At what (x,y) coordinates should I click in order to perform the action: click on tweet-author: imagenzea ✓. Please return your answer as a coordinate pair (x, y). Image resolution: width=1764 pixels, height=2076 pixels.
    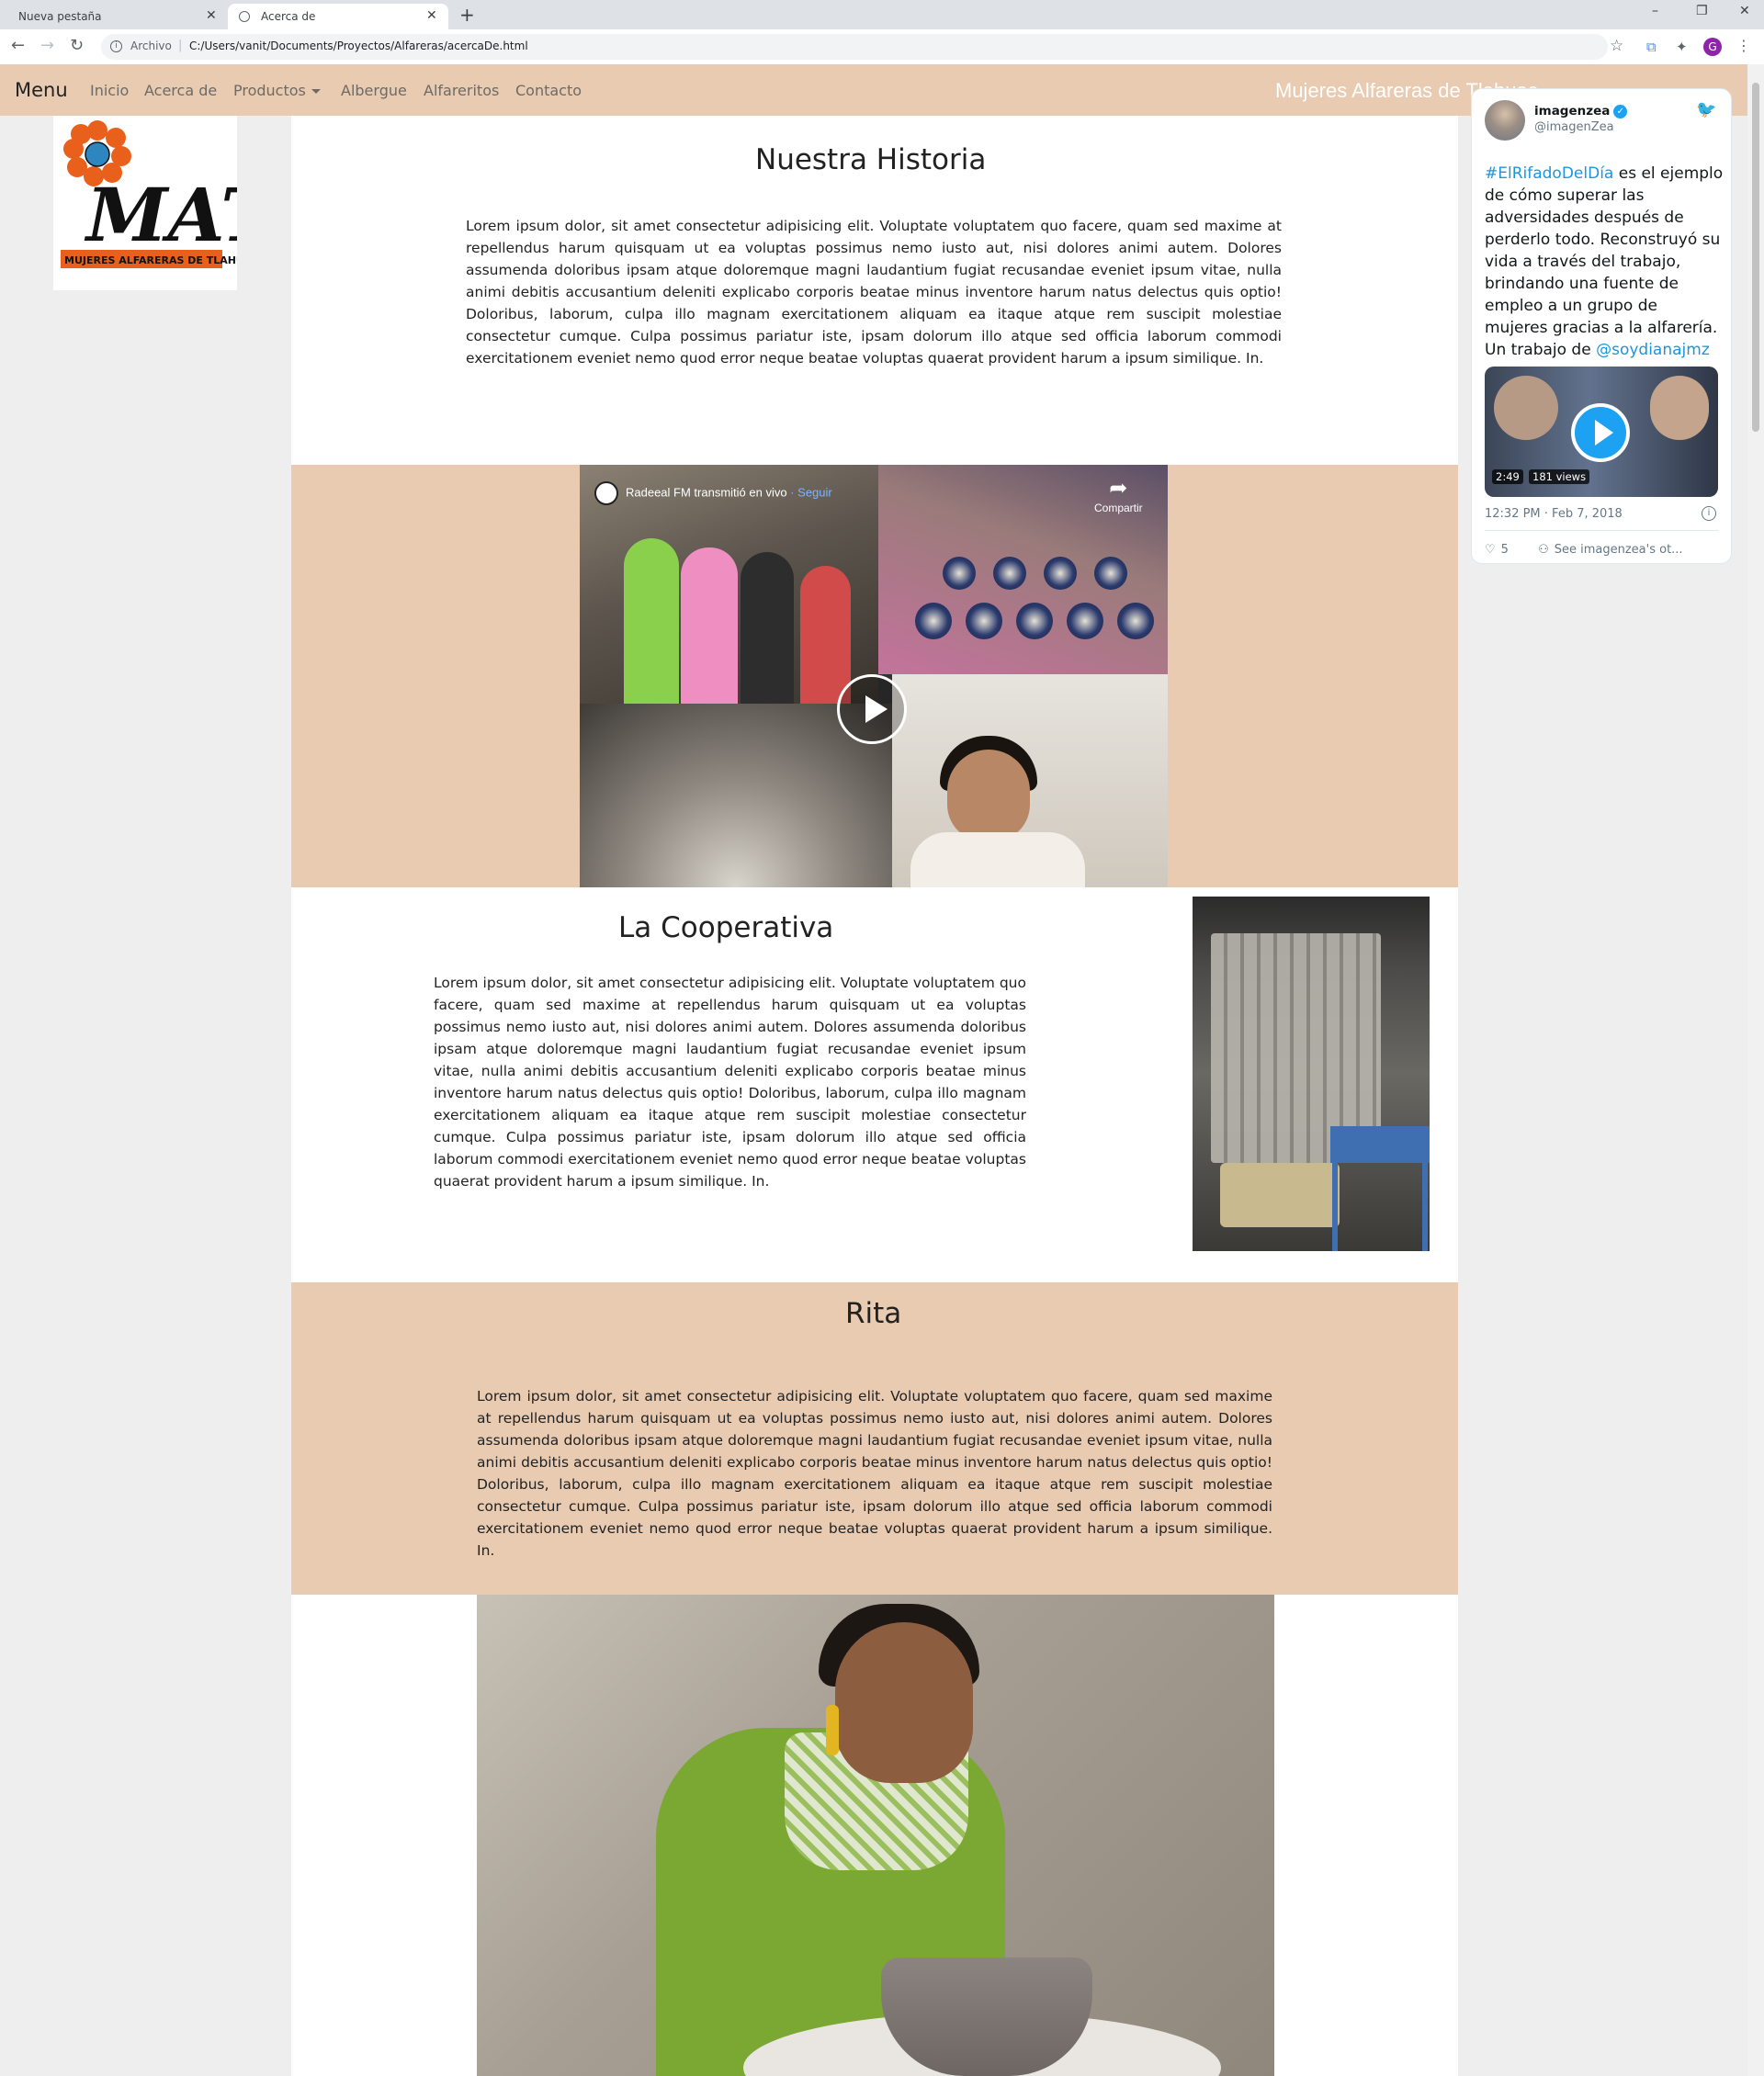
    Looking at the image, I should click on (1581, 111).